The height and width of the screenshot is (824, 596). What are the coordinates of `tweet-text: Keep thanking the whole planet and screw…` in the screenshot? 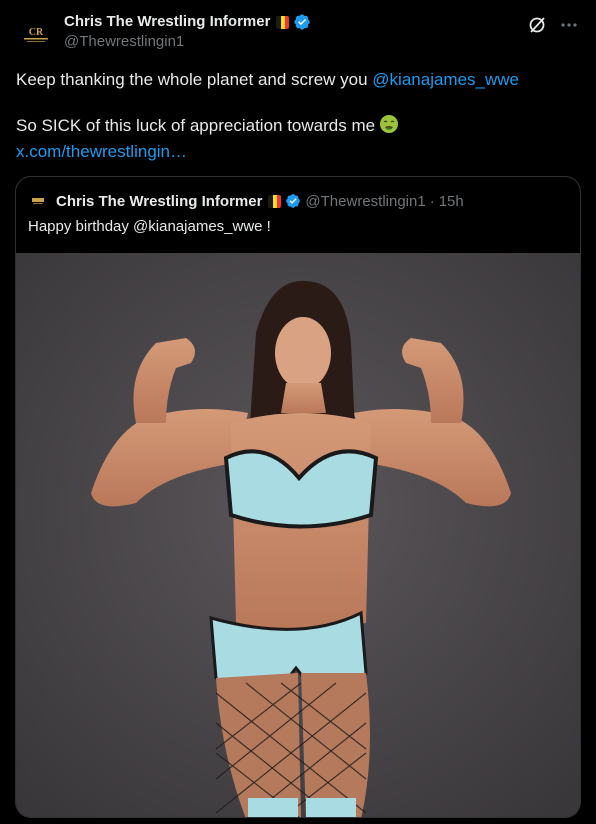 It's located at (298, 115).